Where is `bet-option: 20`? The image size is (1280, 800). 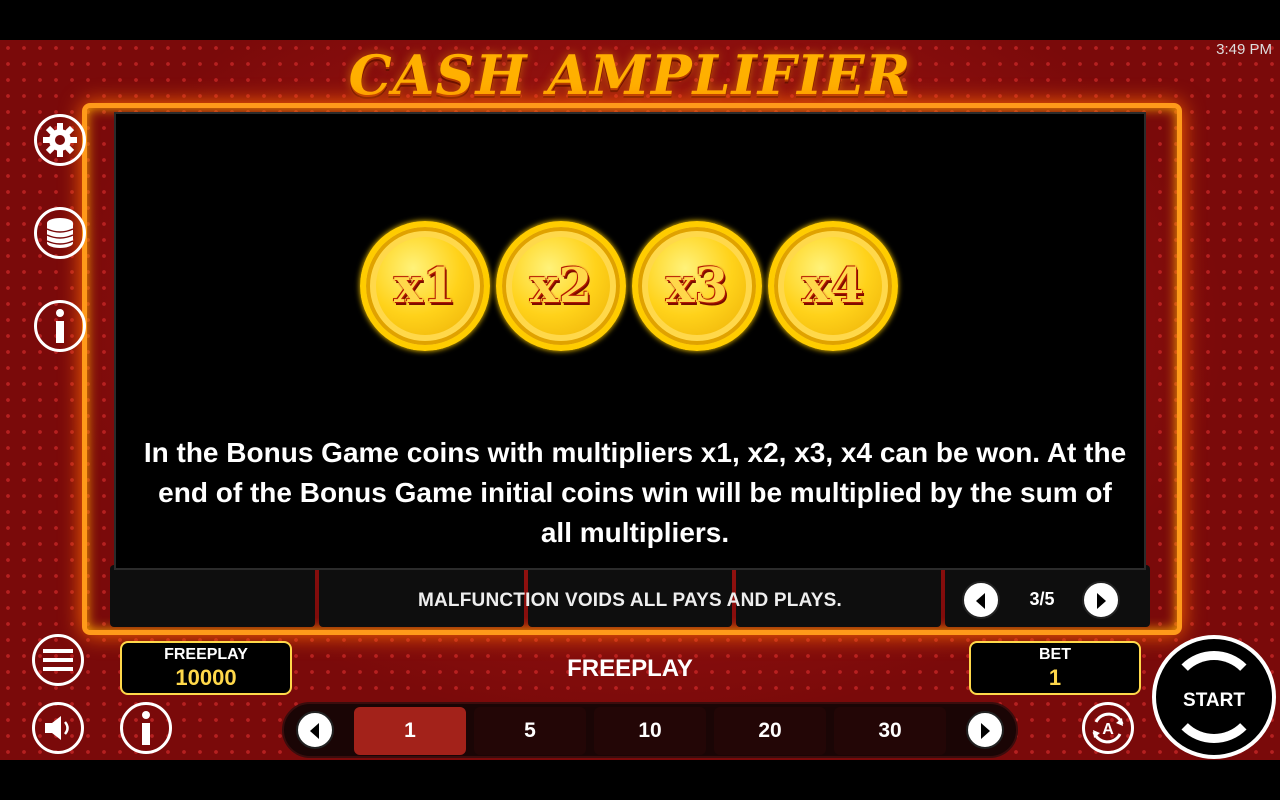 bet-option: 20 is located at coordinates (770, 731).